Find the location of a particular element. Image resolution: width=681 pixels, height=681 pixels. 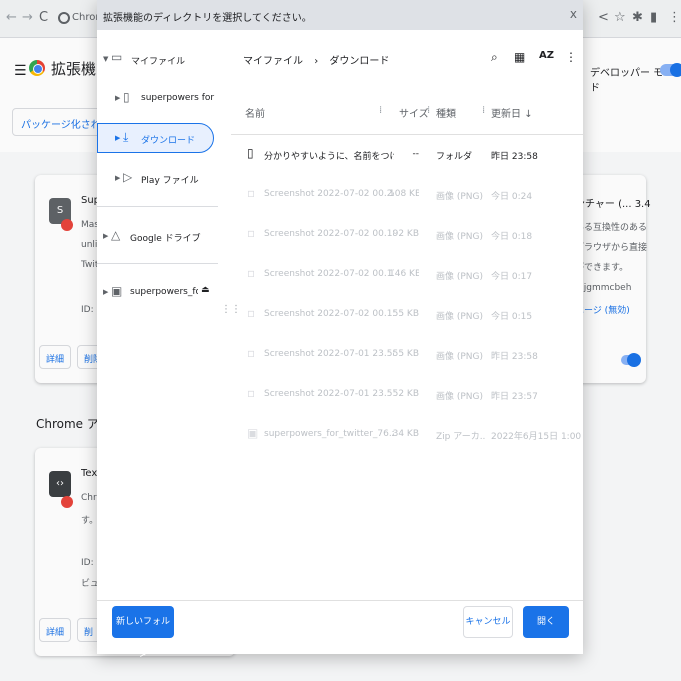

nav-label: マイファイル is located at coordinates (158, 62).